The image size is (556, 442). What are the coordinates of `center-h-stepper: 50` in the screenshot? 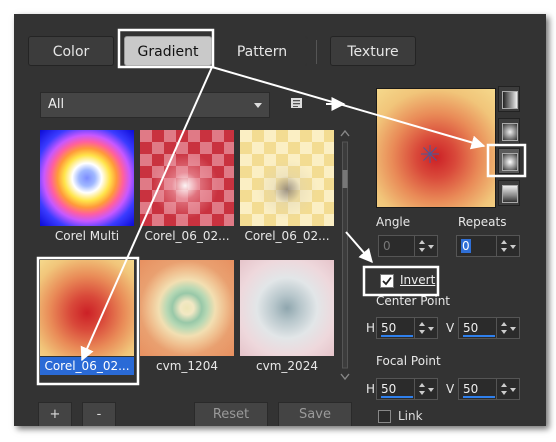 It's located at (407, 328).